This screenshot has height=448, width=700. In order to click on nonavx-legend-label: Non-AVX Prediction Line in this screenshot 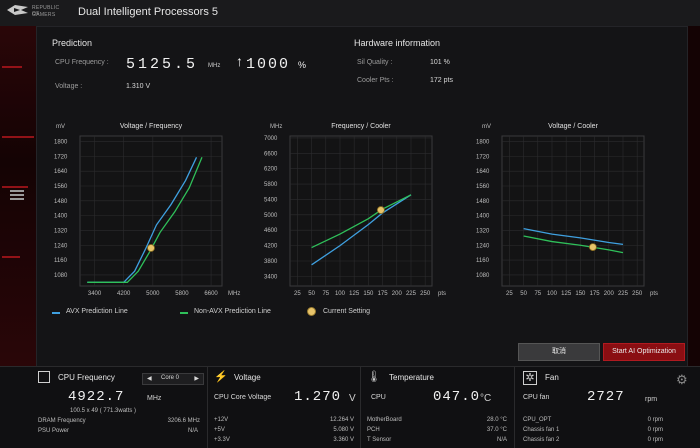, I will do `click(232, 311)`.